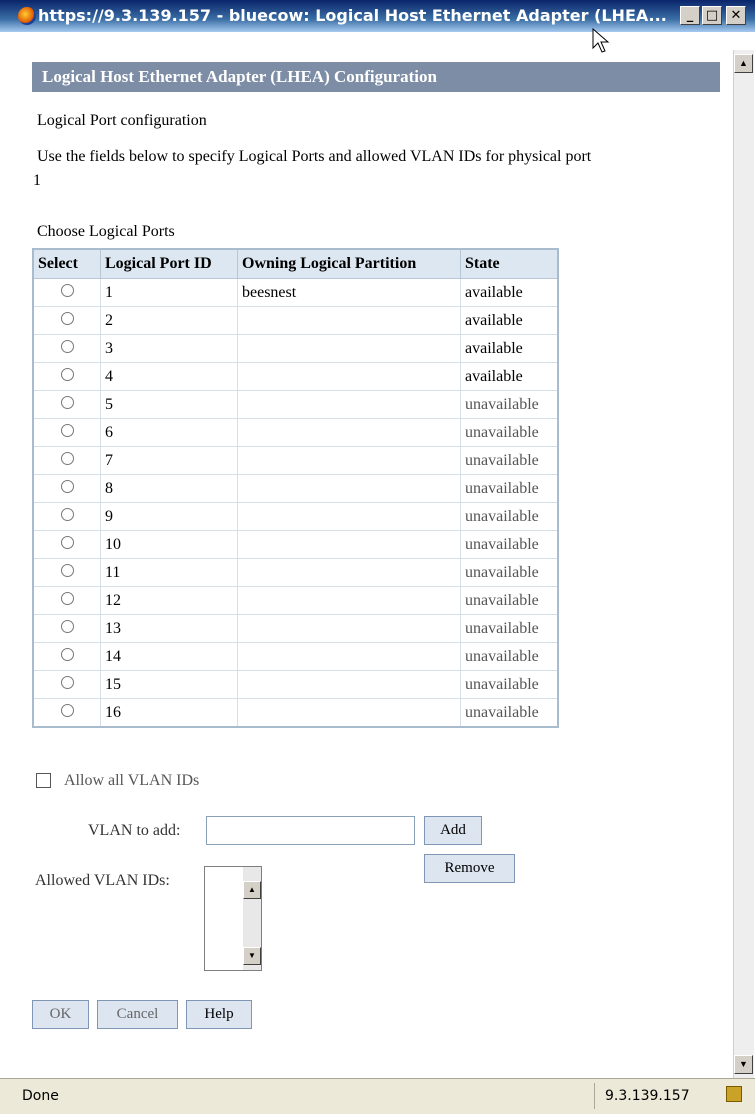 The image size is (755, 1114). What do you see at coordinates (66, 263) in the screenshot?
I see `column-header-select: Select` at bounding box center [66, 263].